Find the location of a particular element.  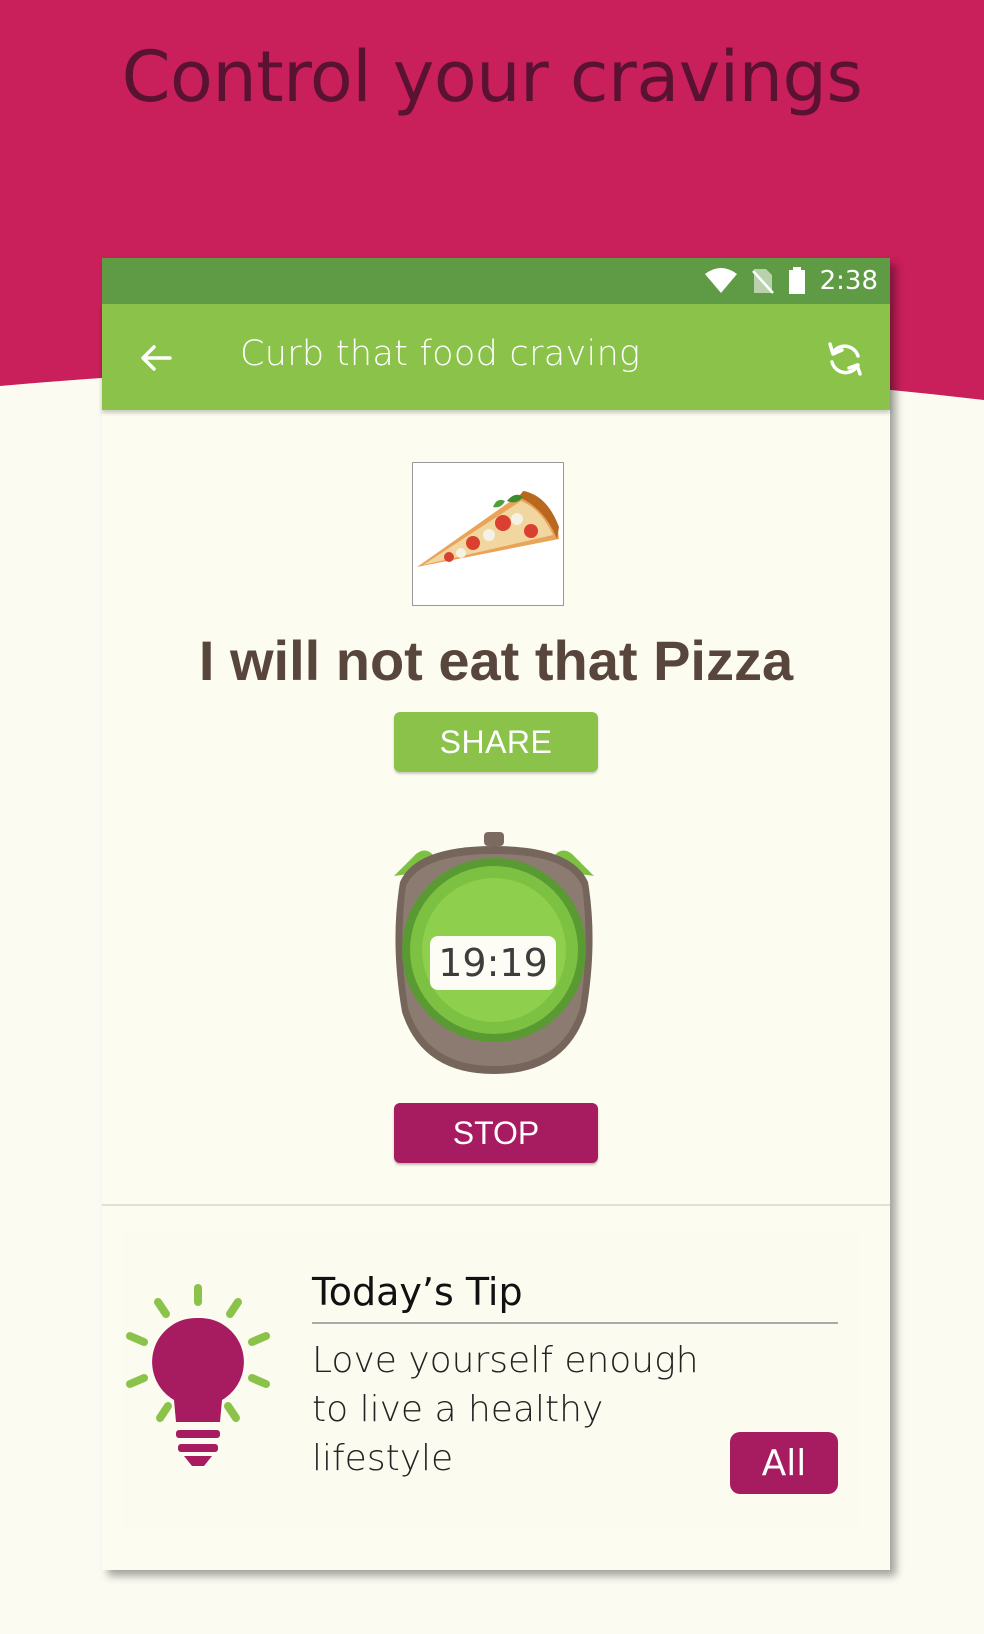

tip-line: to live a healthy is located at coordinates (458, 1409).